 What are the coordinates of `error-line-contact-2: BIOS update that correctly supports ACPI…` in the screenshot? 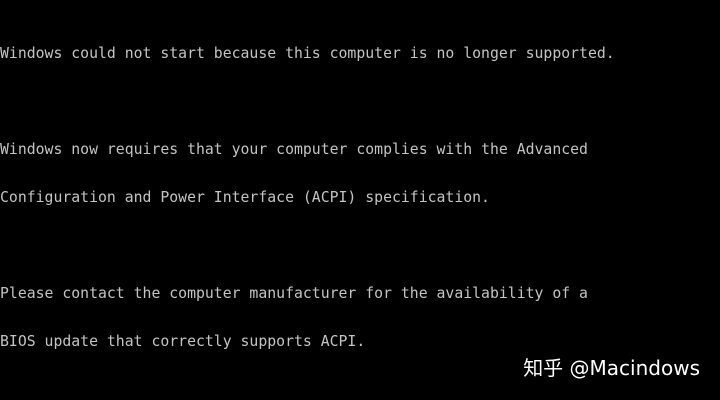 It's located at (183, 341).